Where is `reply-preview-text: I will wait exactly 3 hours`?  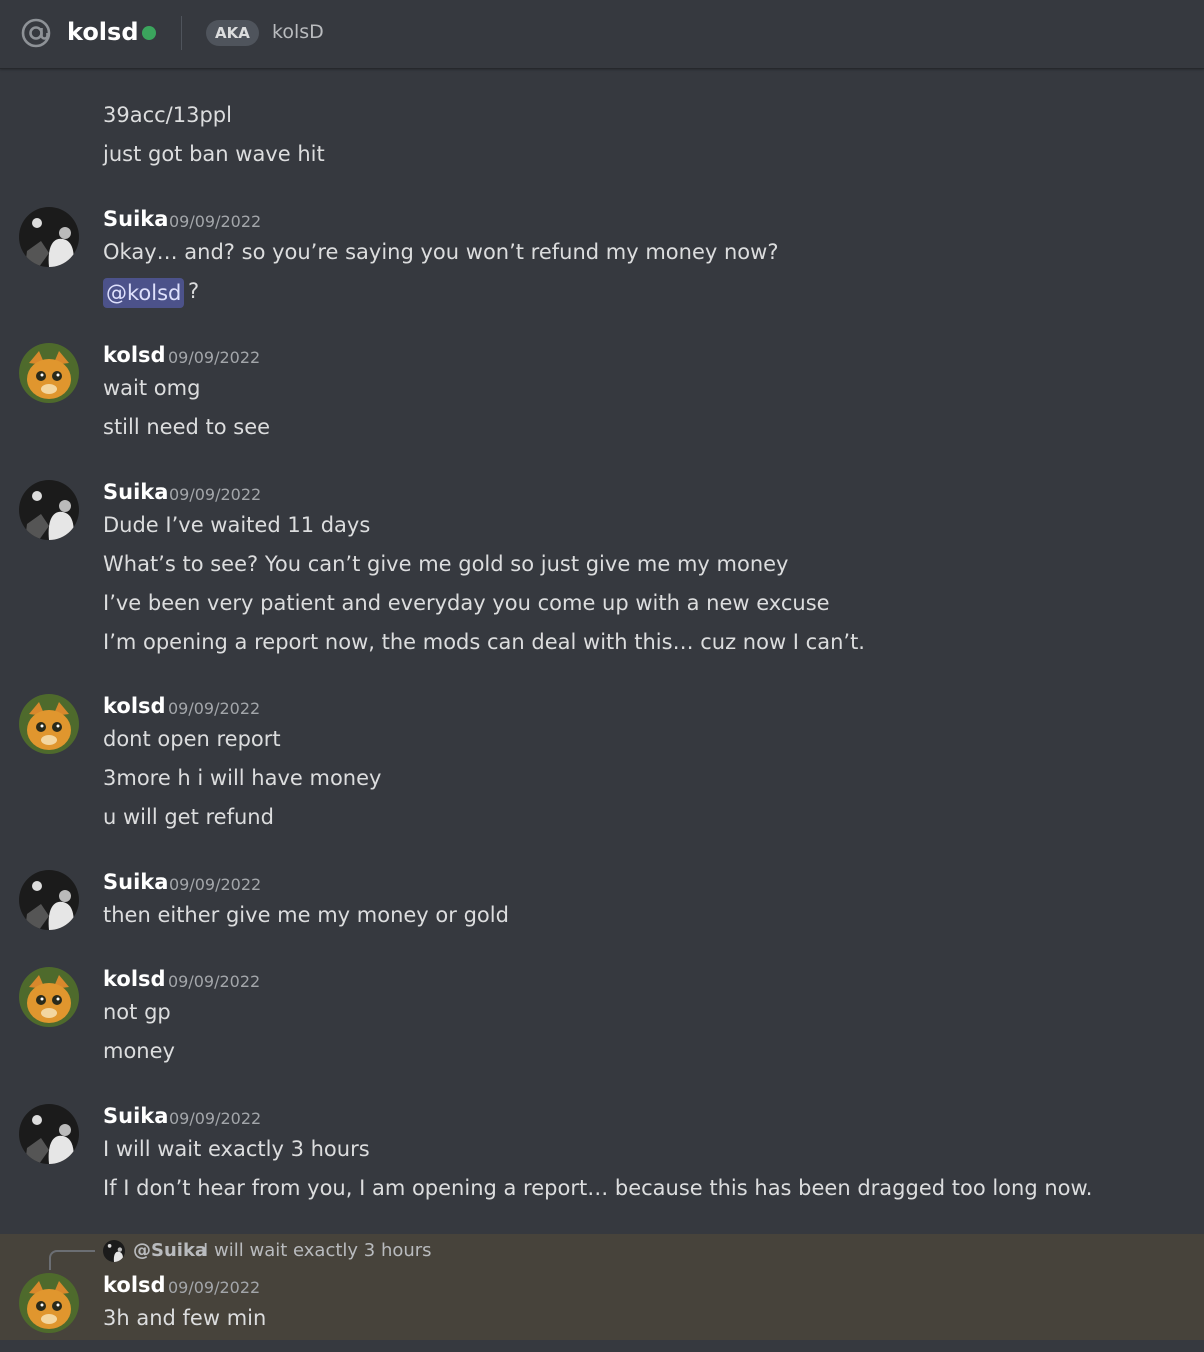 reply-preview-text: I will wait exactly 3 hours is located at coordinates (317, 1250).